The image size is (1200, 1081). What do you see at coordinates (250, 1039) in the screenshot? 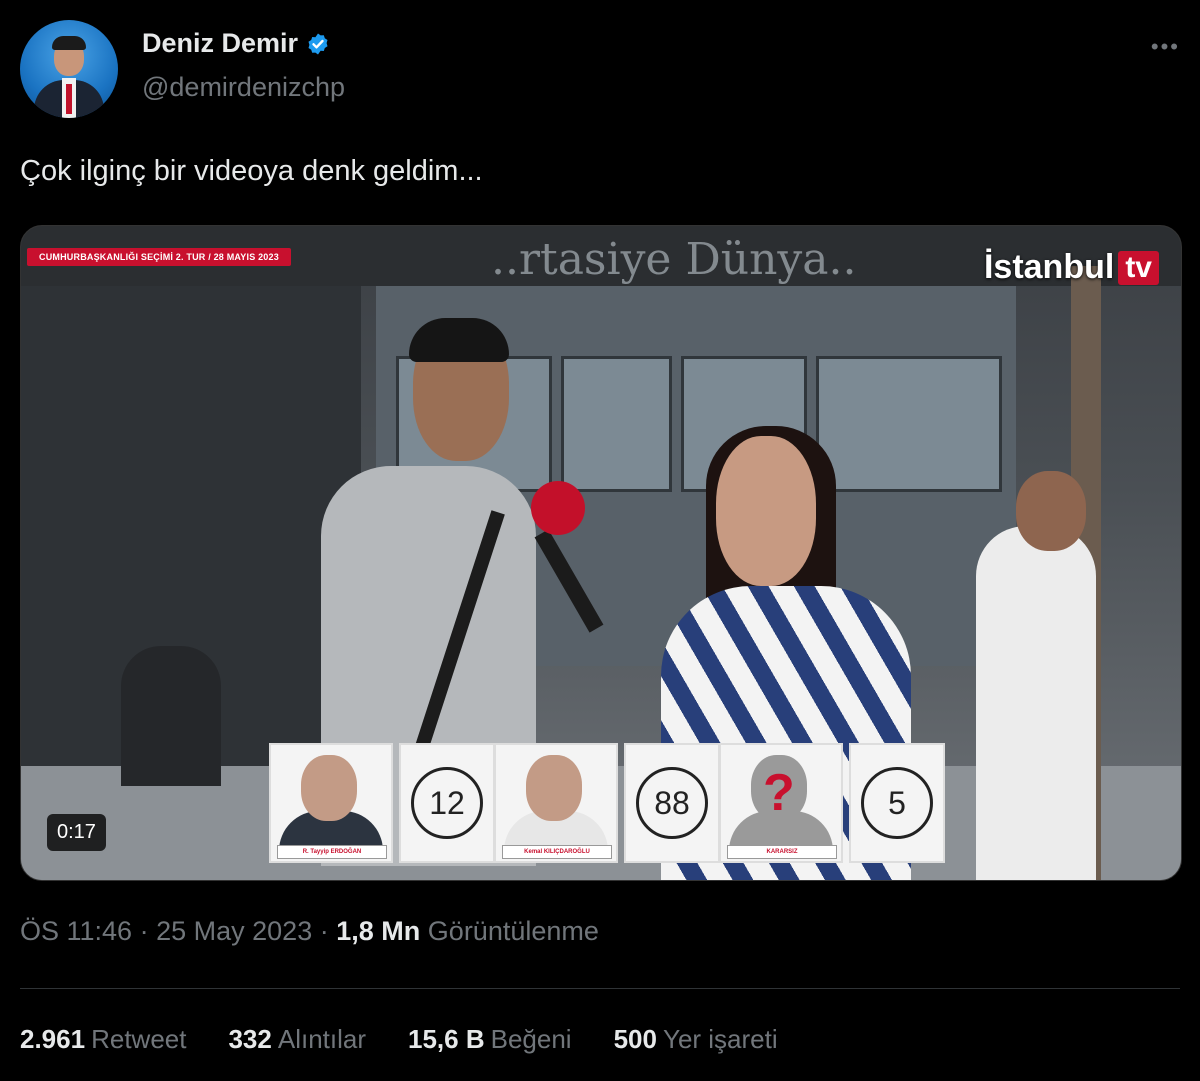
I see `quotes-count: 332` at bounding box center [250, 1039].